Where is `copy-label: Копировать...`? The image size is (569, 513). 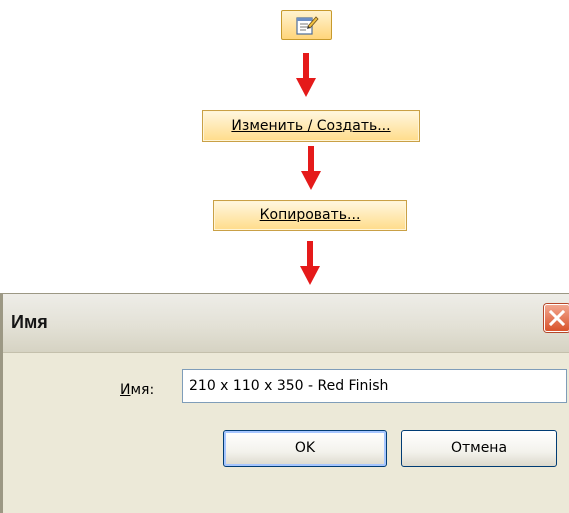 copy-label: Копировать... is located at coordinates (310, 215).